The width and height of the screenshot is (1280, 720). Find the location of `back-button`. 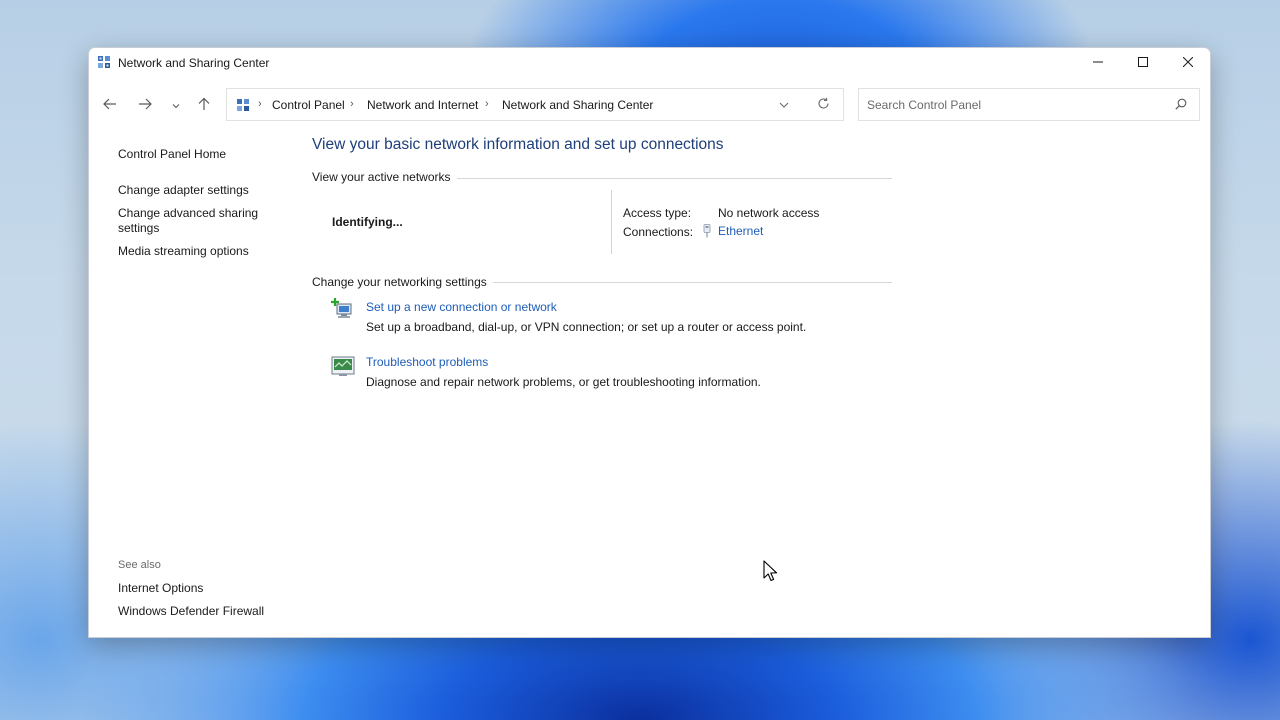

back-button is located at coordinates (110, 105).